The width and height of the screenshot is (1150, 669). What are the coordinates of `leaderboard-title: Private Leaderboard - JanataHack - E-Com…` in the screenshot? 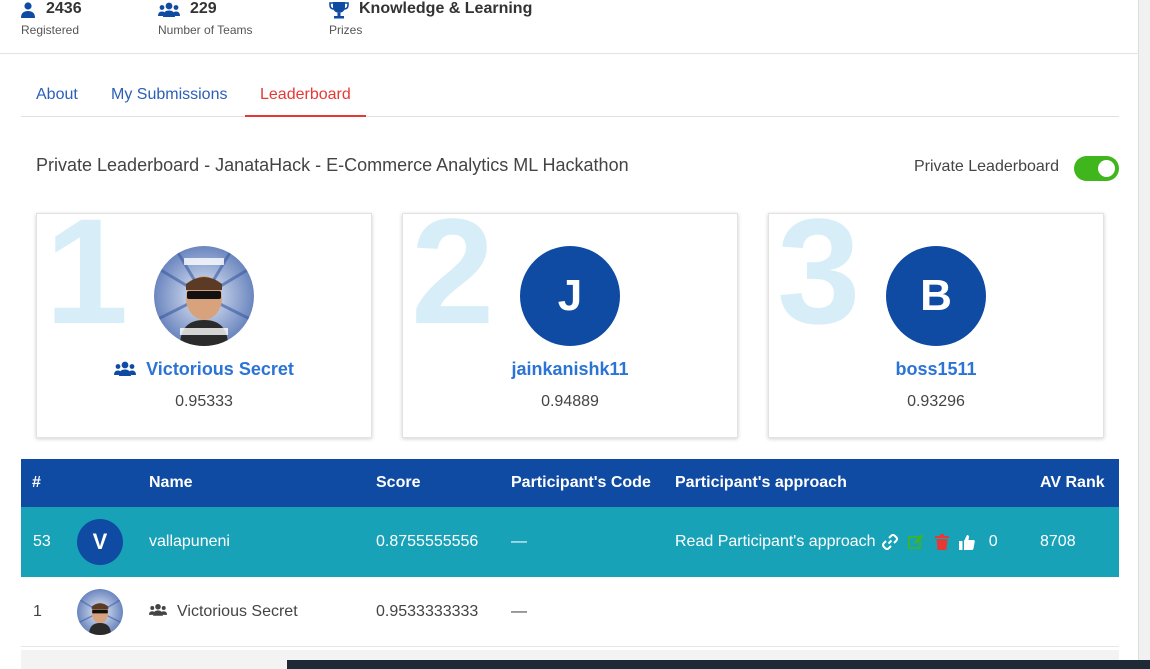 It's located at (332, 165).